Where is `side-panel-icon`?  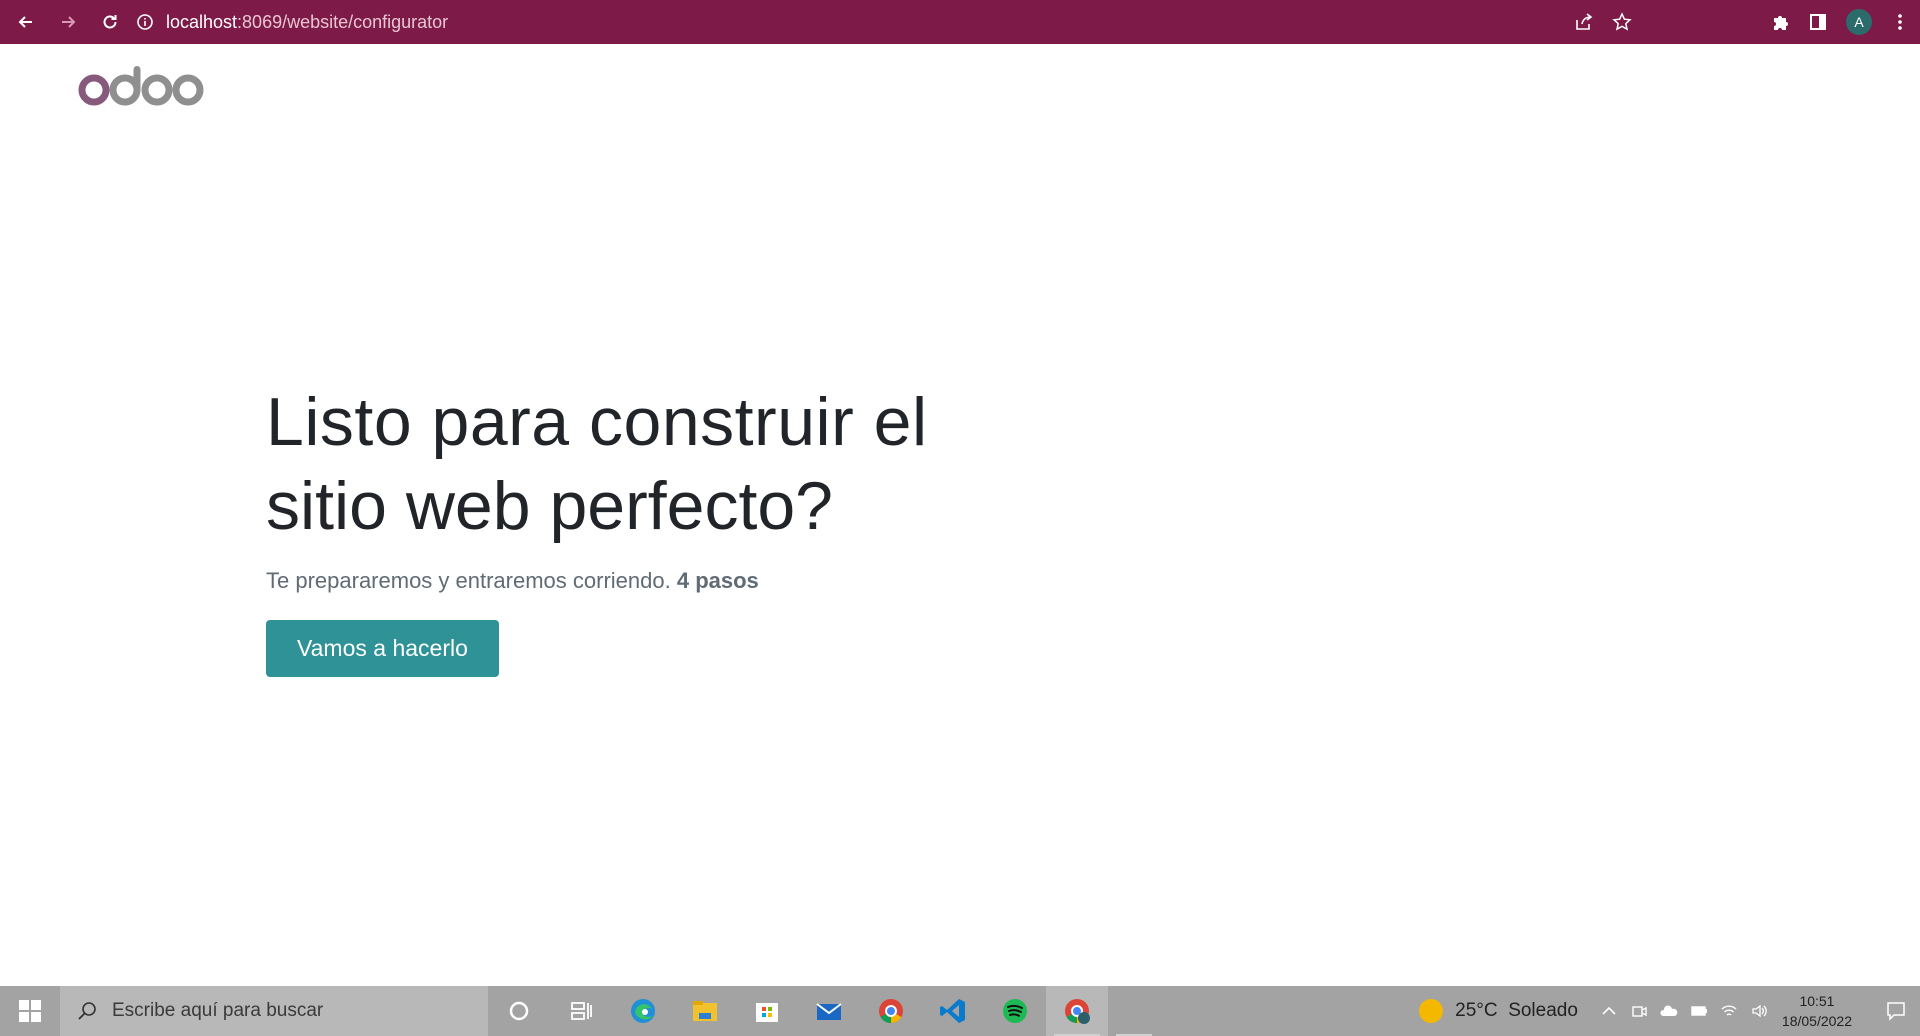
side-panel-icon is located at coordinates (1818, 22).